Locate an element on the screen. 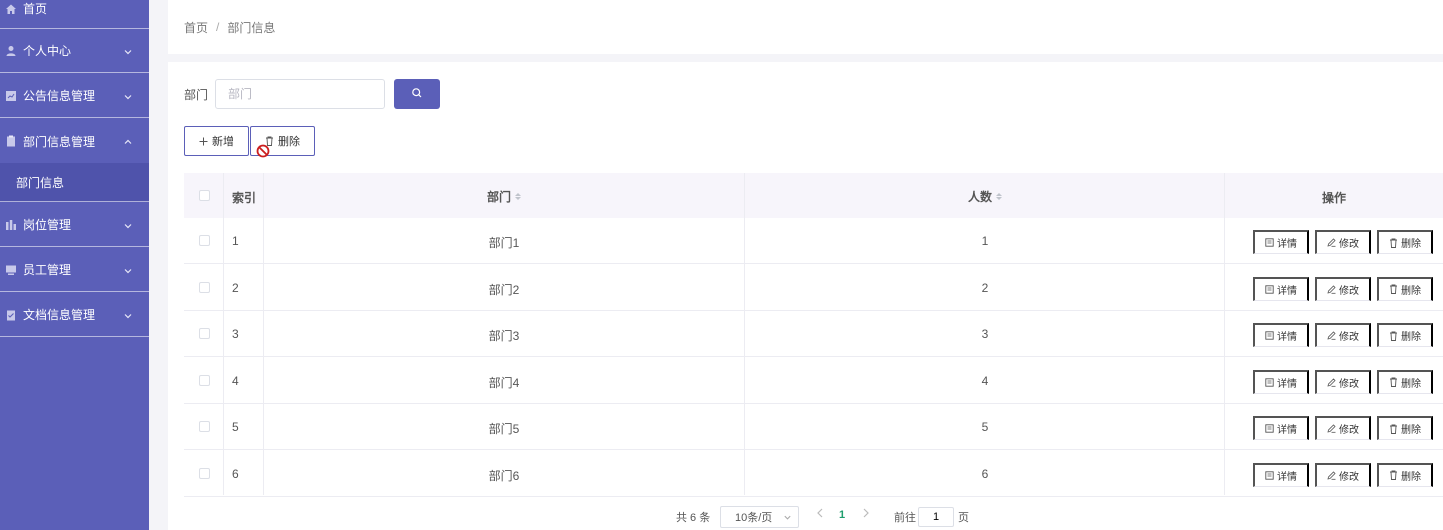 The height and width of the screenshot is (530, 1443). sidebar-item-document-management: 文档信息管理 is located at coordinates (74, 315).